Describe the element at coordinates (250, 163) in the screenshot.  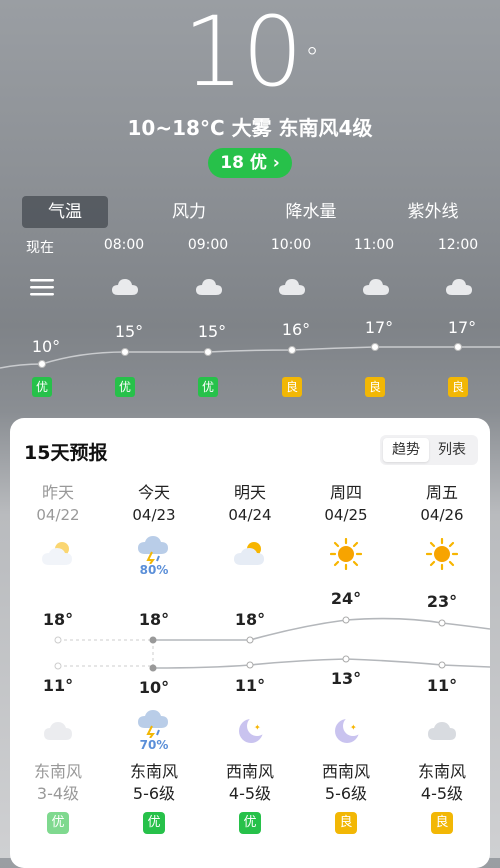
I see `aqi-button: 18 优 ›` at that location.